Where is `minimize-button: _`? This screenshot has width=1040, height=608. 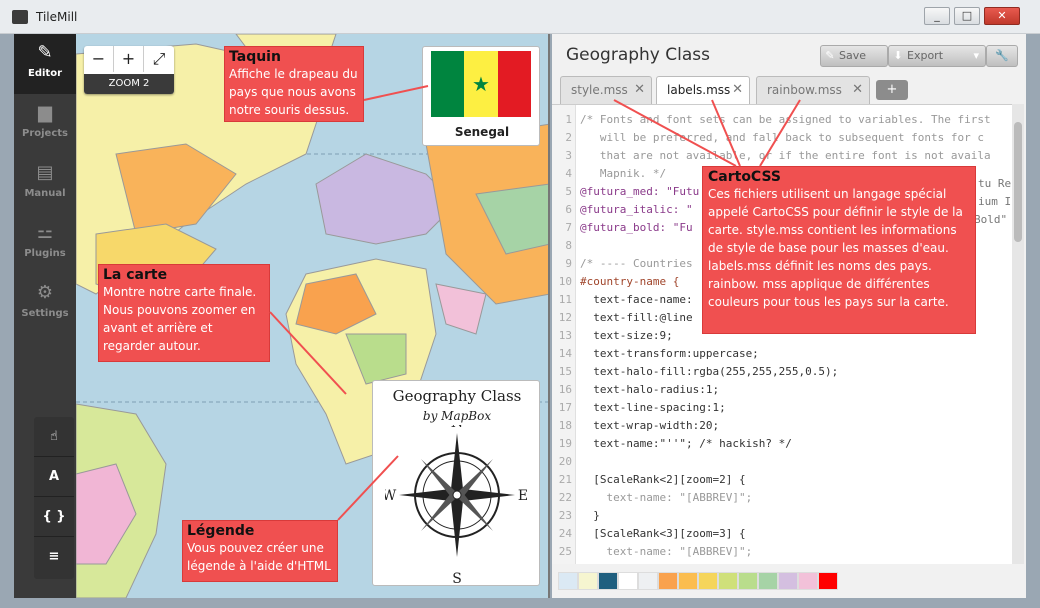
minimize-button: _ is located at coordinates (937, 16).